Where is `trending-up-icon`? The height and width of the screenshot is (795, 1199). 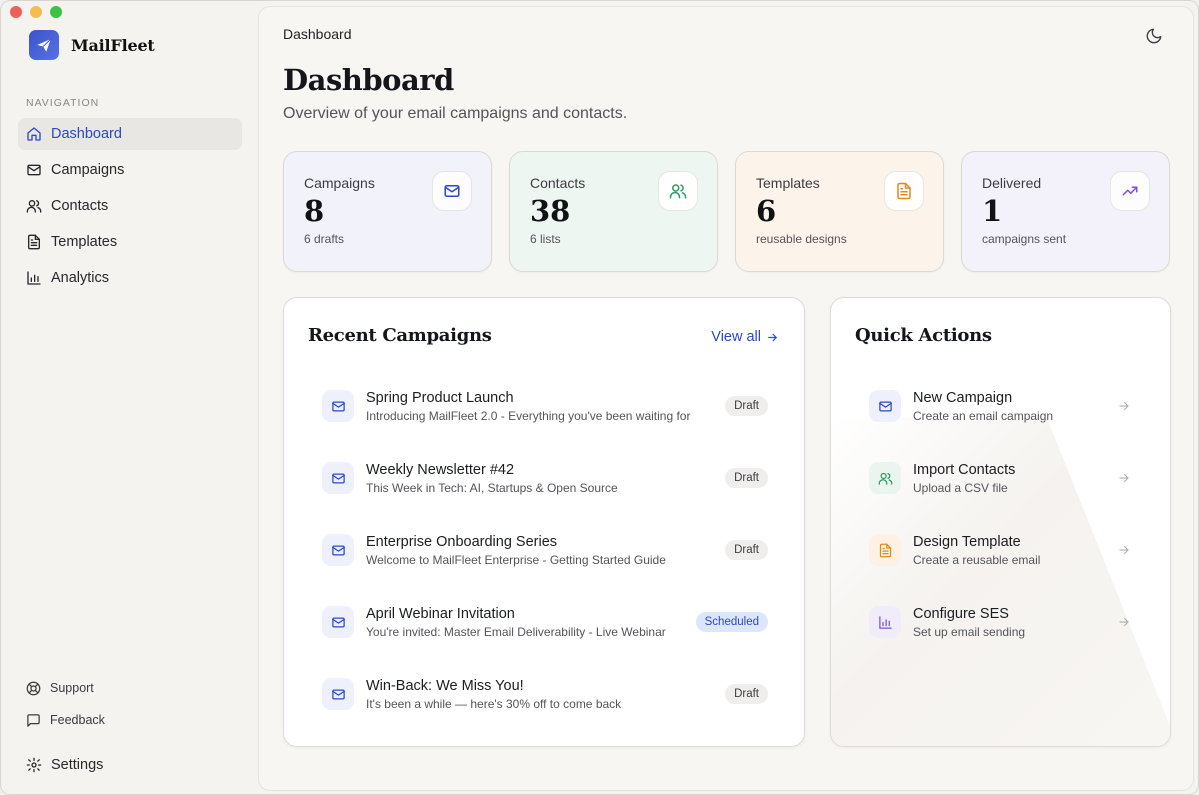
trending-up-icon is located at coordinates (1130, 191).